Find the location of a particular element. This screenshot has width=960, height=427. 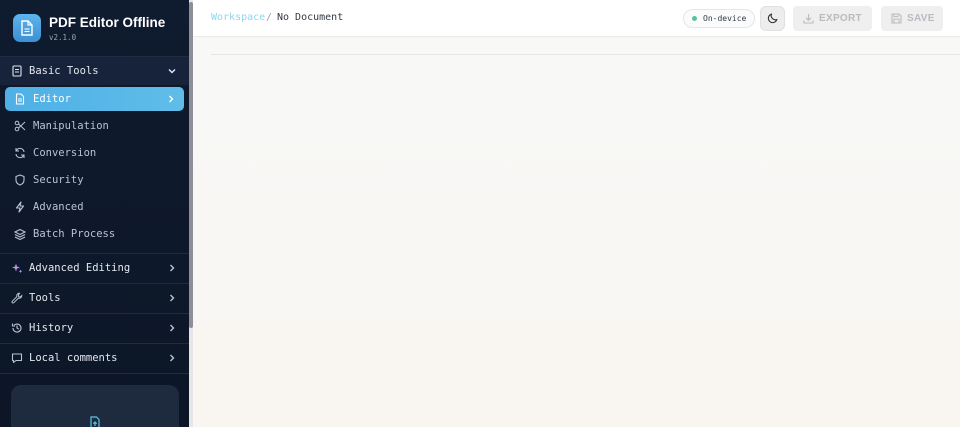

theme-toggle-button is located at coordinates (772, 18).